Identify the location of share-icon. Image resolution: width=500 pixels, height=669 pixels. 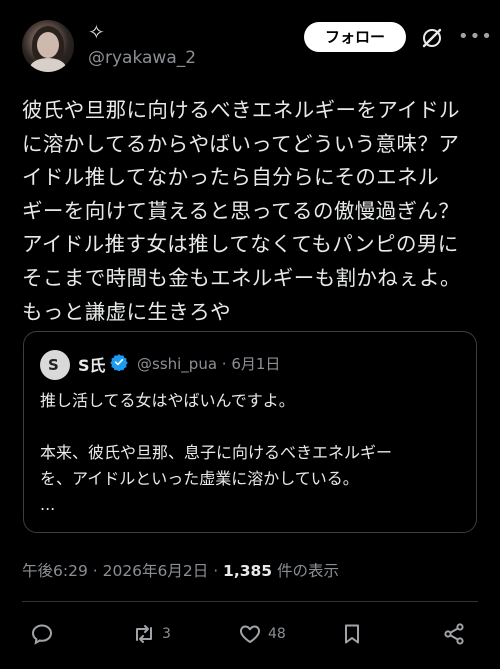
(454, 634).